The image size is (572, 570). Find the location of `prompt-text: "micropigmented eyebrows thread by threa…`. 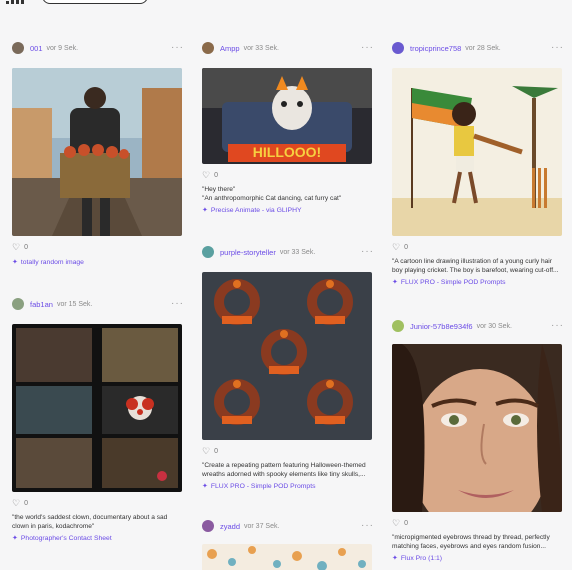

prompt-text: "micropigmented eyebrows thread by threa… is located at coordinates (471, 542).